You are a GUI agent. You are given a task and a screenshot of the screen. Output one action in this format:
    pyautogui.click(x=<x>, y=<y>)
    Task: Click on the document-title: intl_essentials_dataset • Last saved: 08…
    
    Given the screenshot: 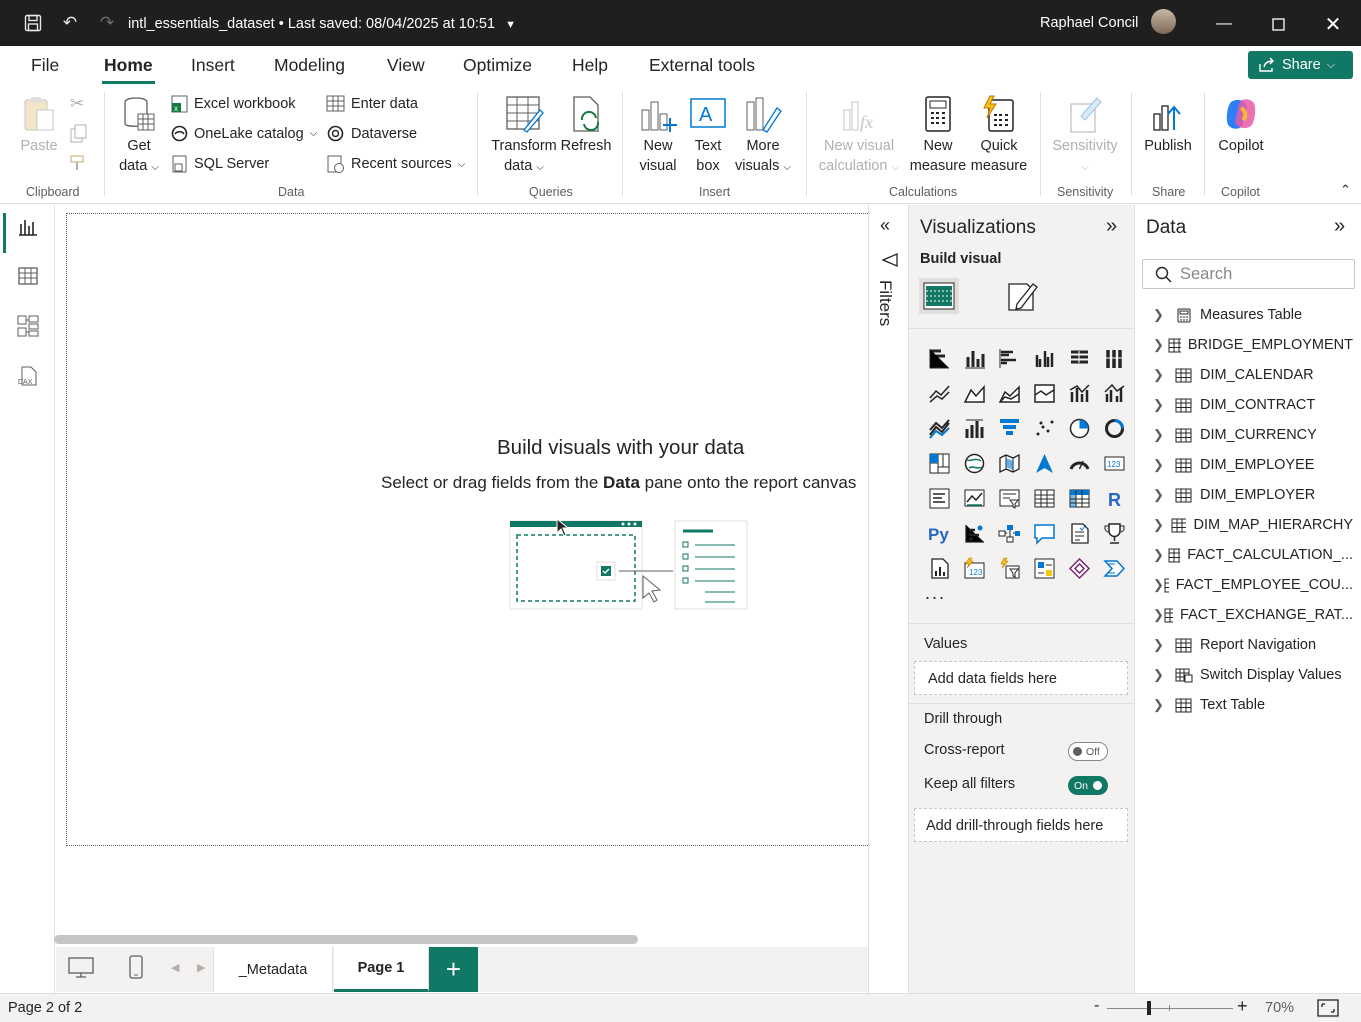 What is the action you would take?
    pyautogui.click(x=322, y=24)
    